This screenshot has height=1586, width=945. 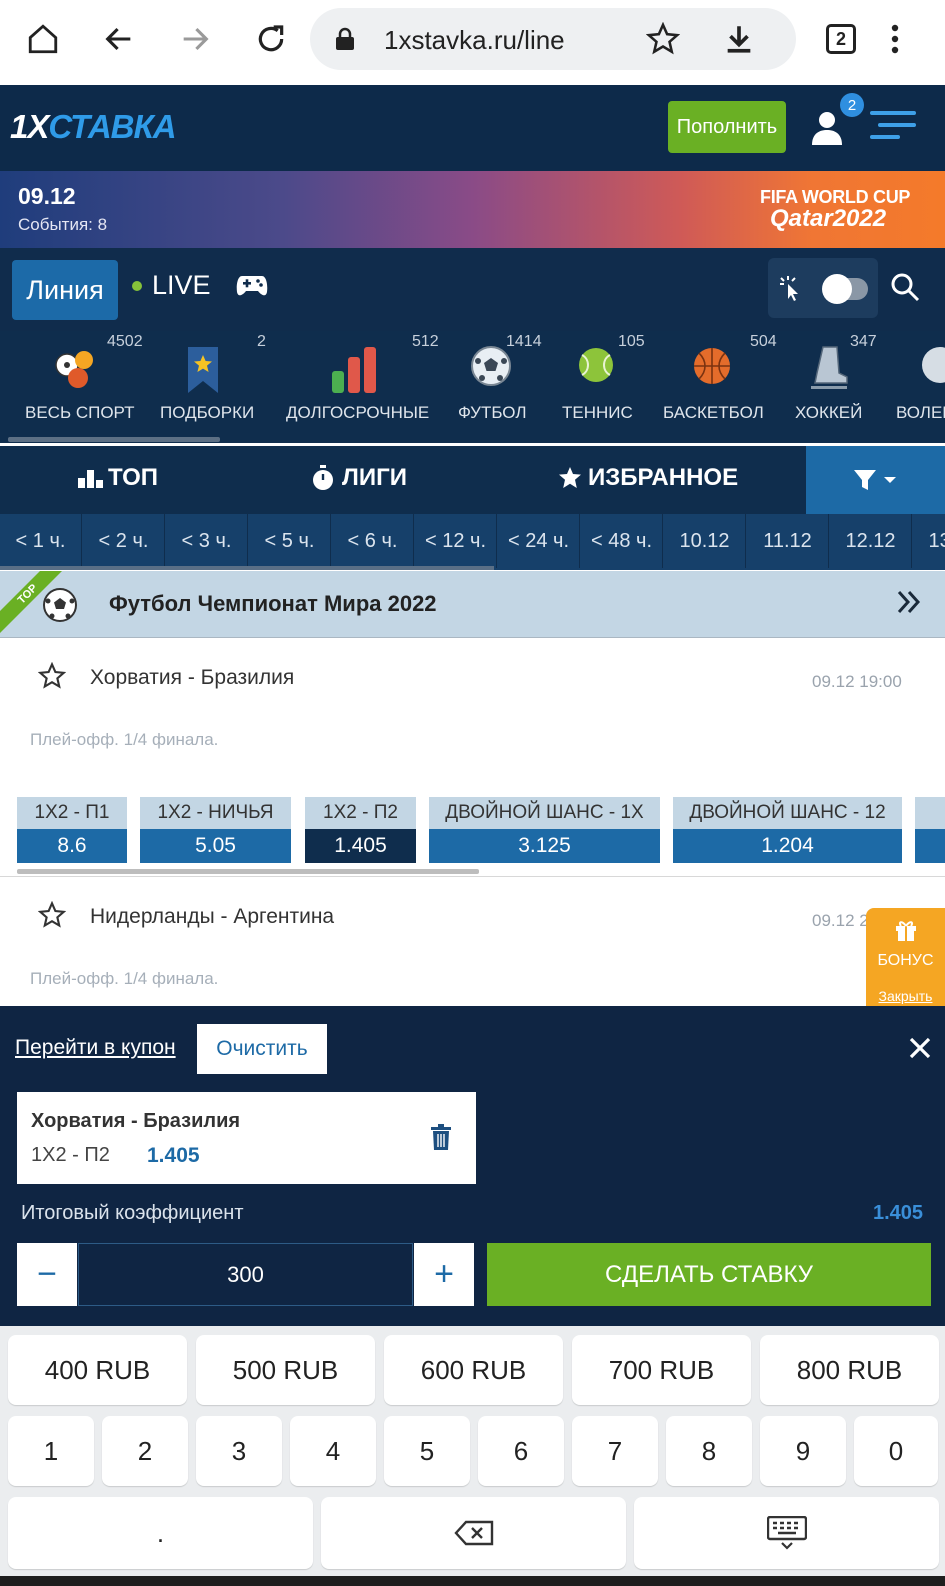 I want to click on backspace-key, so click(x=473, y=1533).